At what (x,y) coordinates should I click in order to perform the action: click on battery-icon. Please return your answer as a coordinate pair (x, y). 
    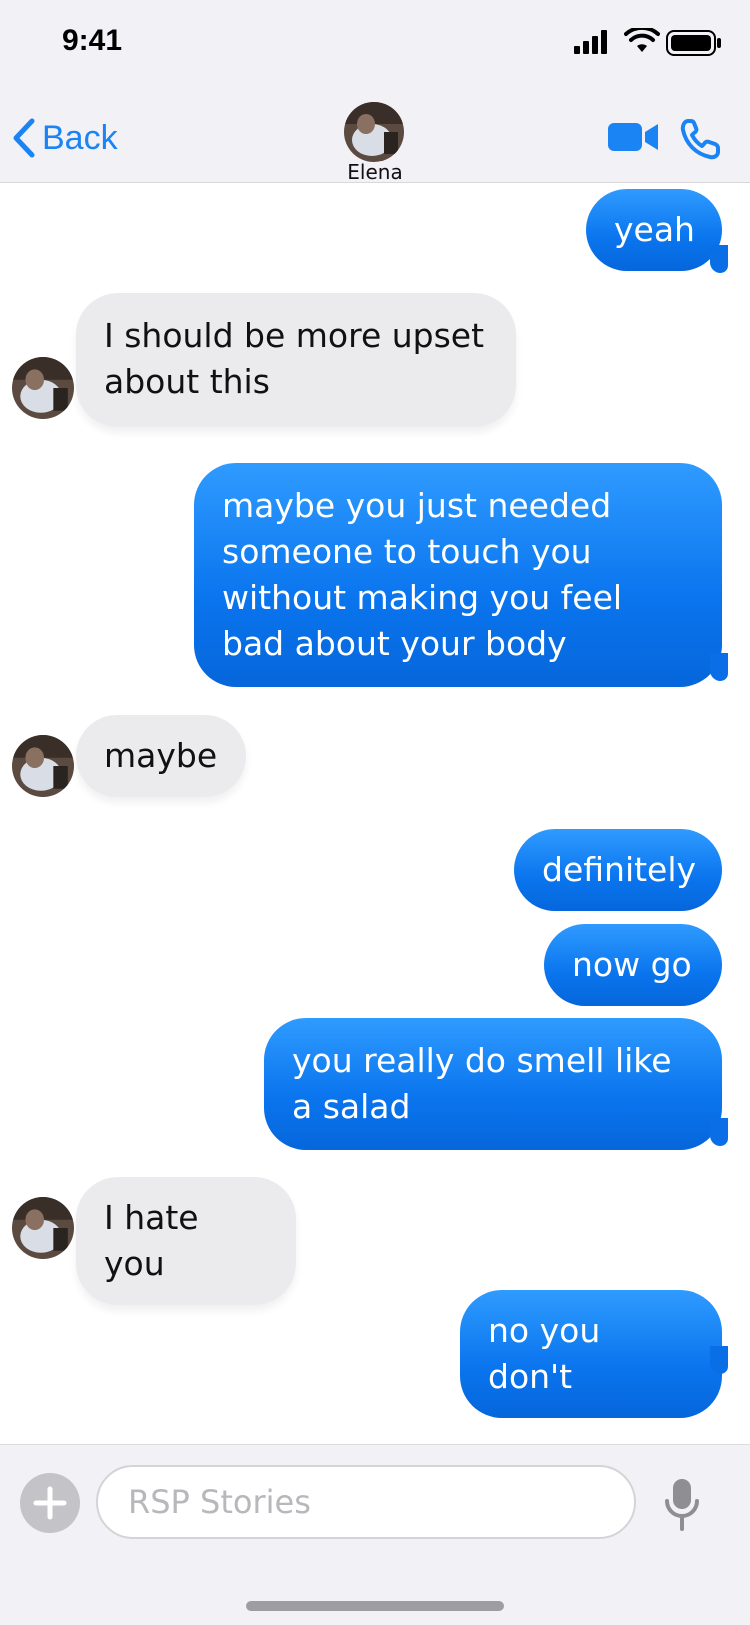
    Looking at the image, I should click on (693, 43).